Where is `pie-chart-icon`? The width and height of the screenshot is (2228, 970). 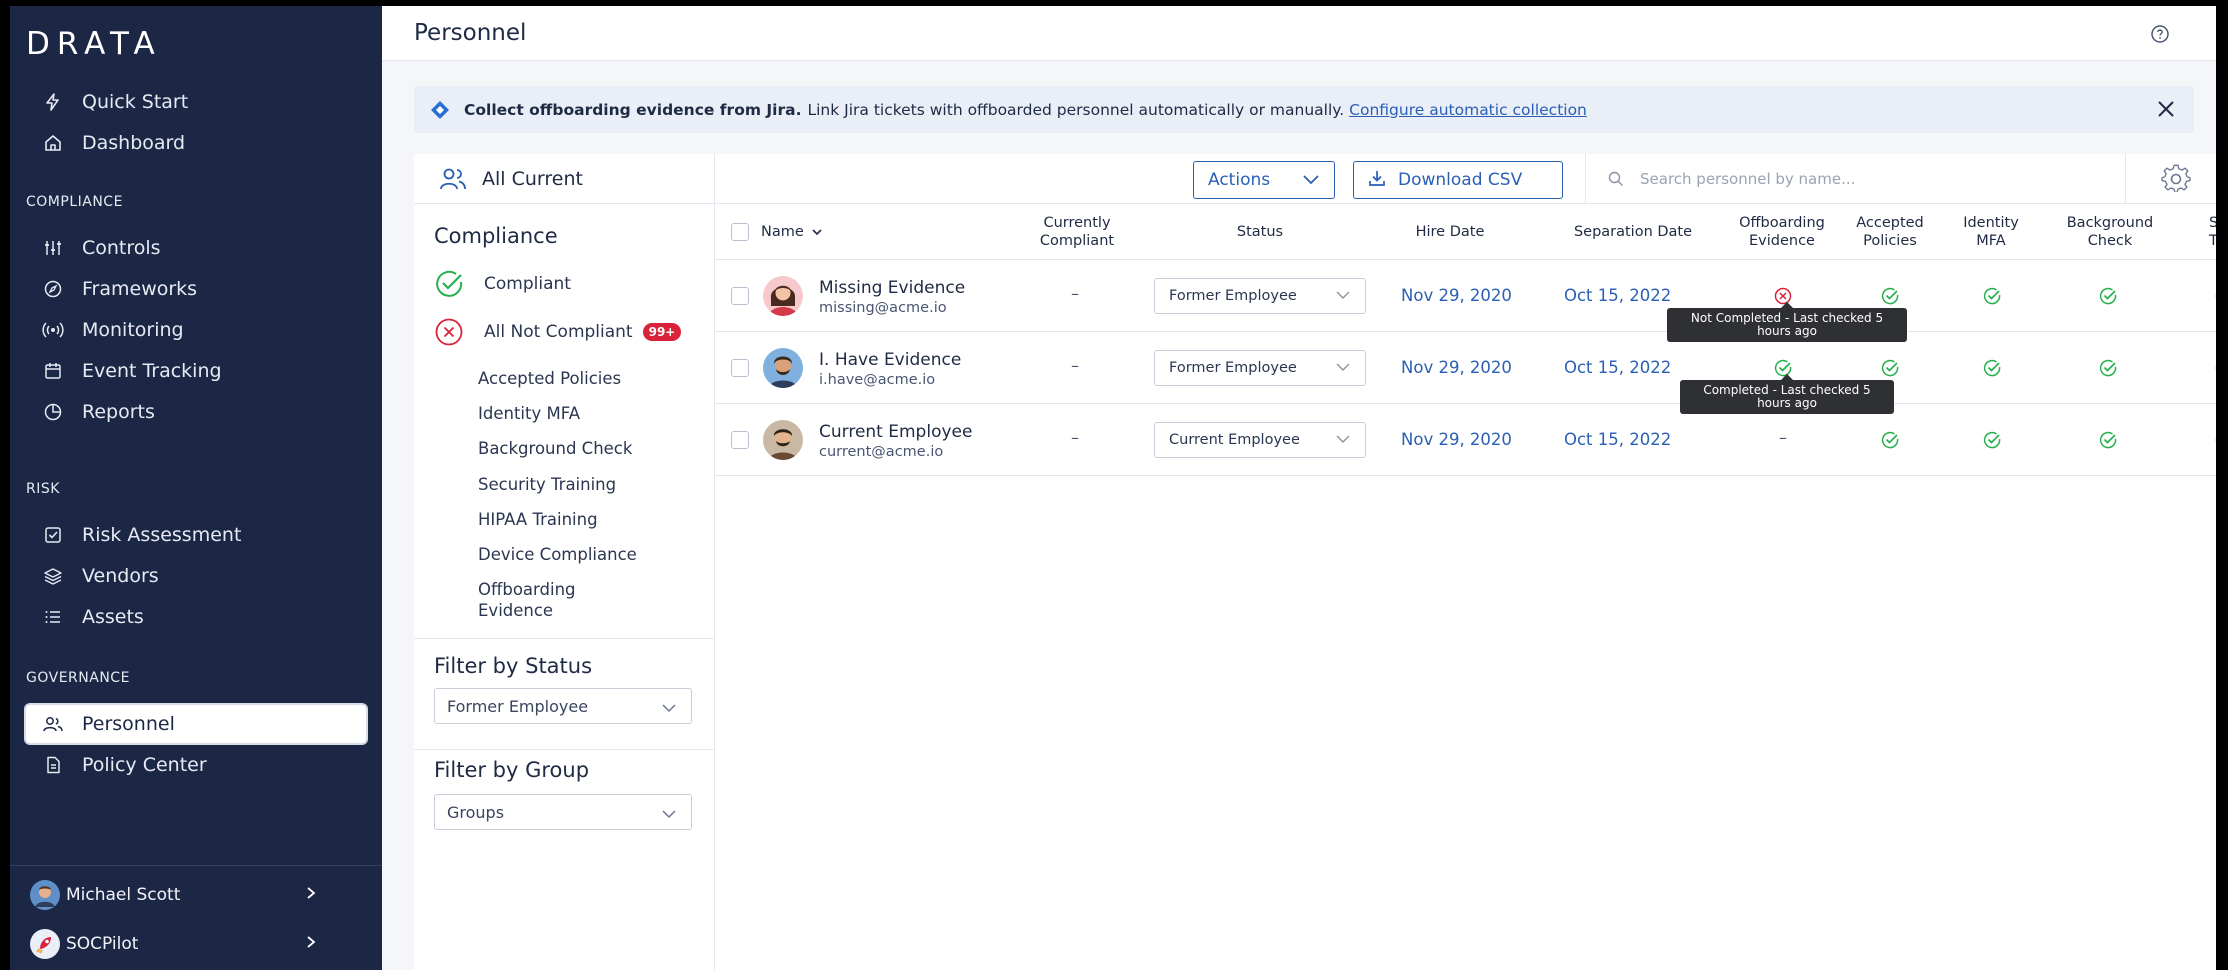 pie-chart-icon is located at coordinates (53, 412).